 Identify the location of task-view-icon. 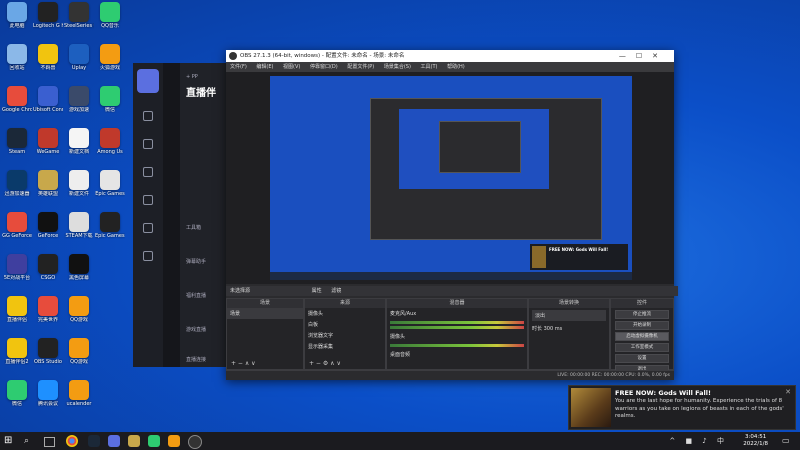
(49, 442).